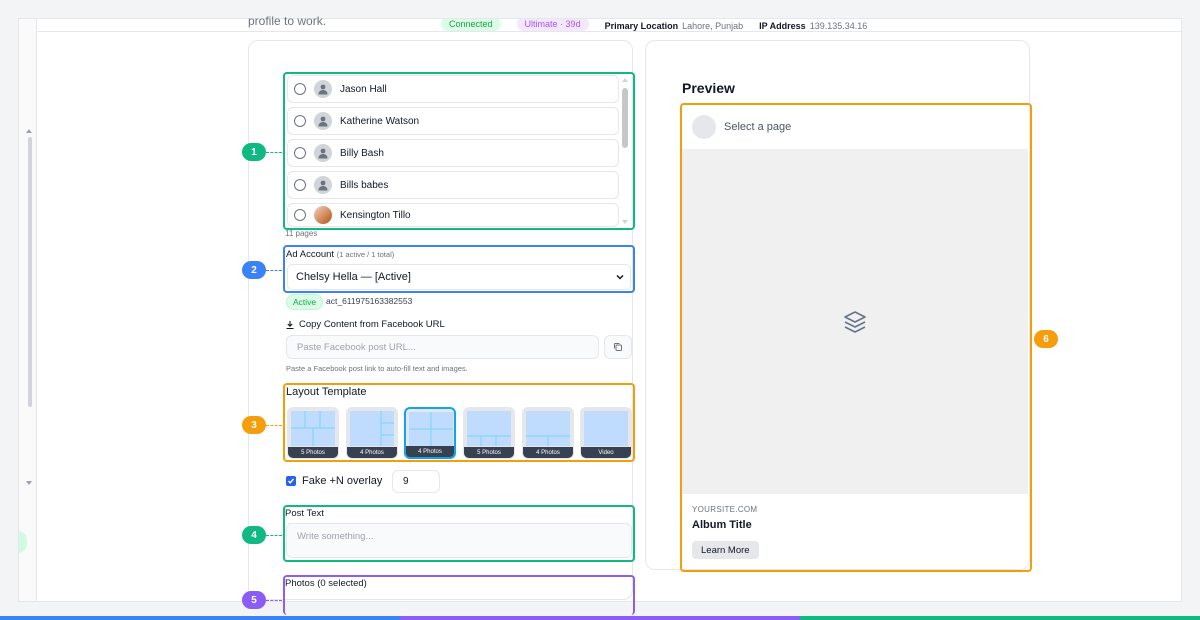 The width and height of the screenshot is (1200, 620). Describe the element at coordinates (725, 550) in the screenshot. I see `learn-more-button: Learn More` at that location.